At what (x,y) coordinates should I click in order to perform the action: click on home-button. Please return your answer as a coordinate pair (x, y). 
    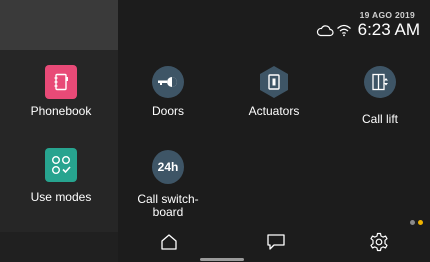
    Looking at the image, I should click on (169, 244).